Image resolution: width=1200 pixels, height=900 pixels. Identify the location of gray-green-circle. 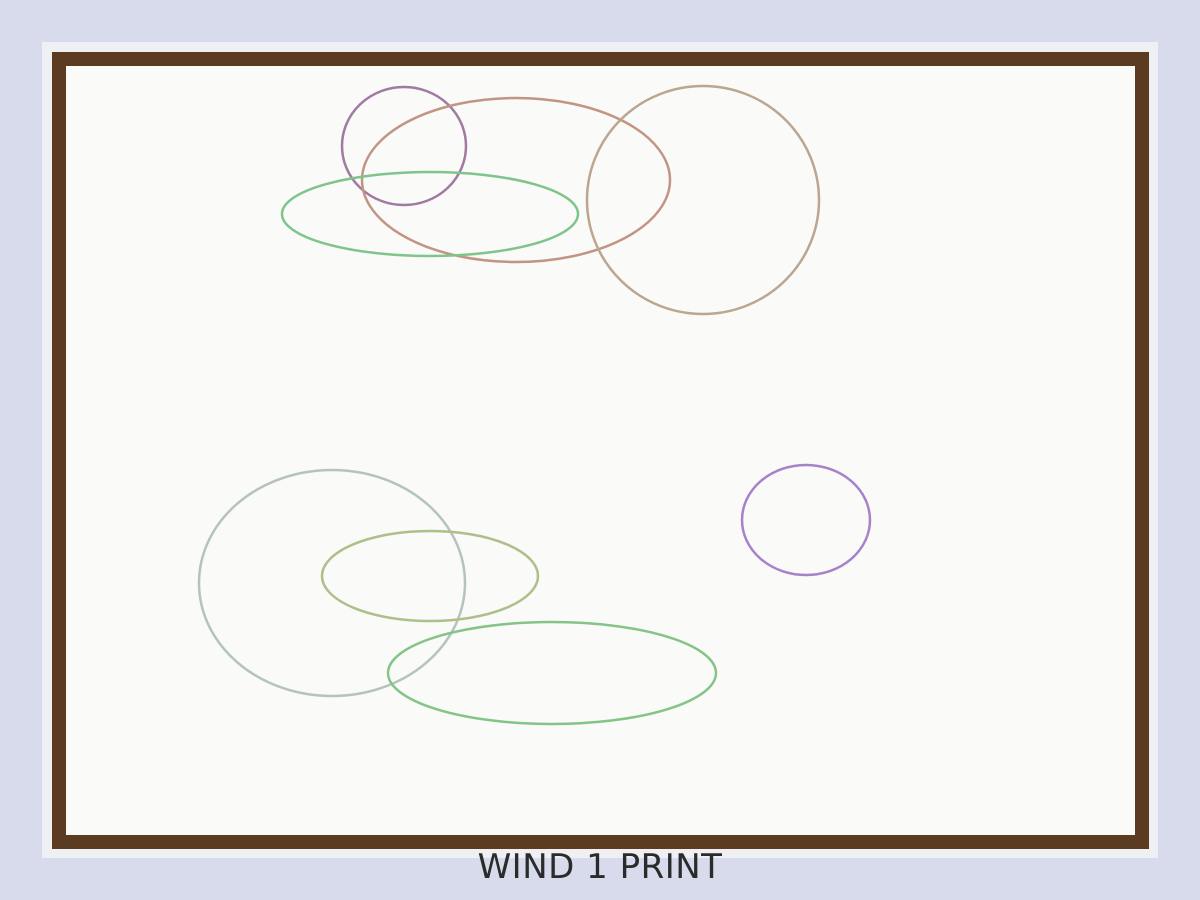
(332, 583).